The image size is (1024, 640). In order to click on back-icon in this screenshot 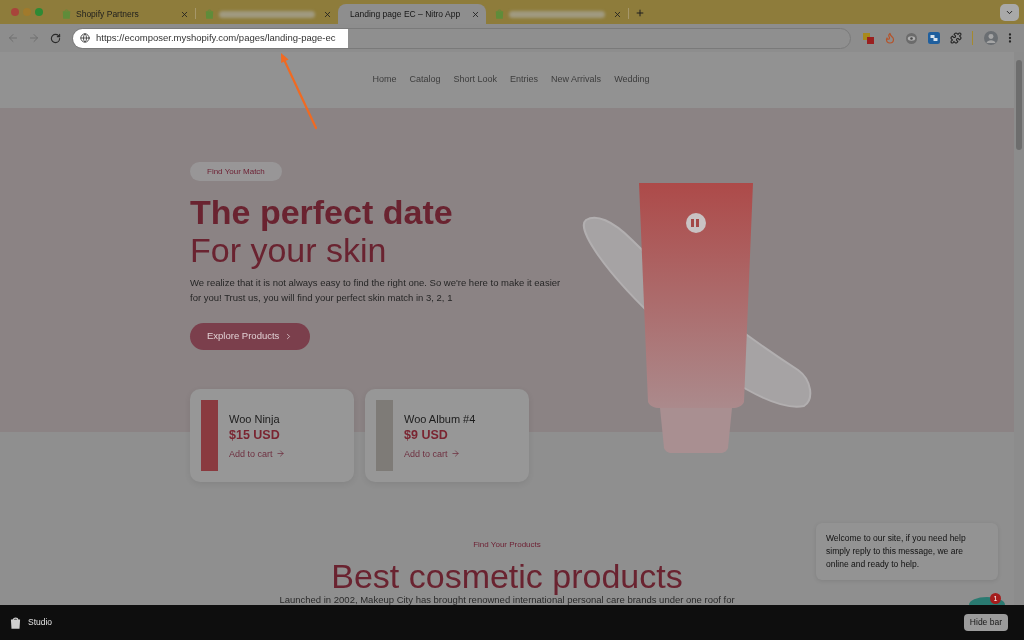, I will do `click(13, 38)`.